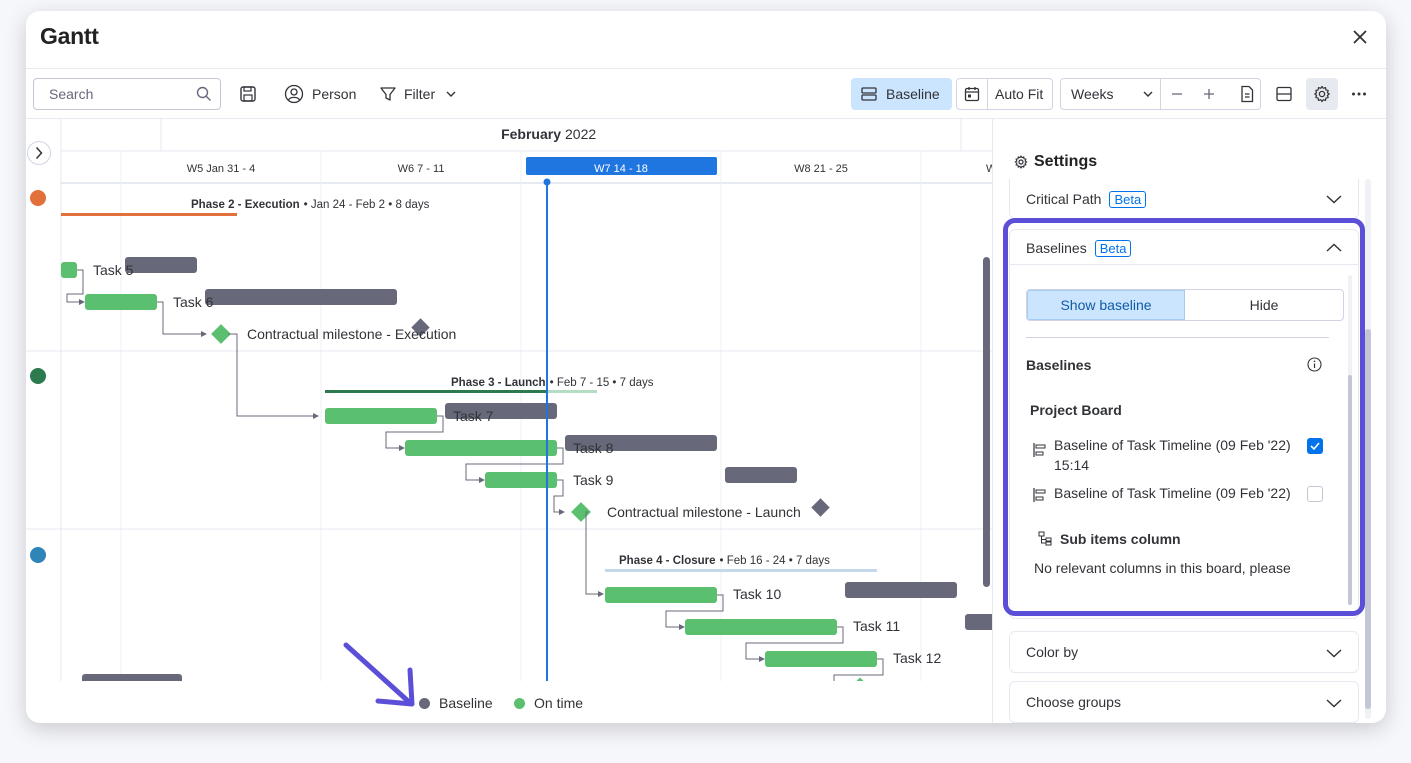  Describe the element at coordinates (113, 270) in the screenshot. I see `task-label: Task 5` at that location.